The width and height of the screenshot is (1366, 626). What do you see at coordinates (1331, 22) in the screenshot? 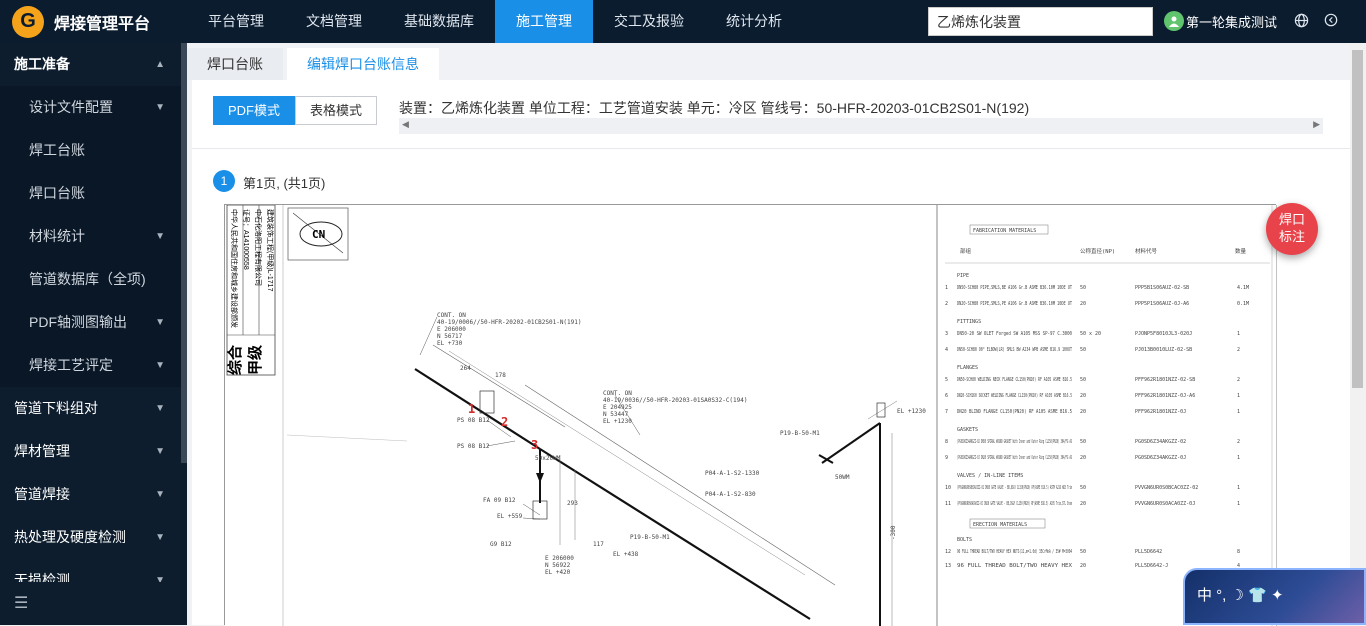
I see `logout-icon` at bounding box center [1331, 22].